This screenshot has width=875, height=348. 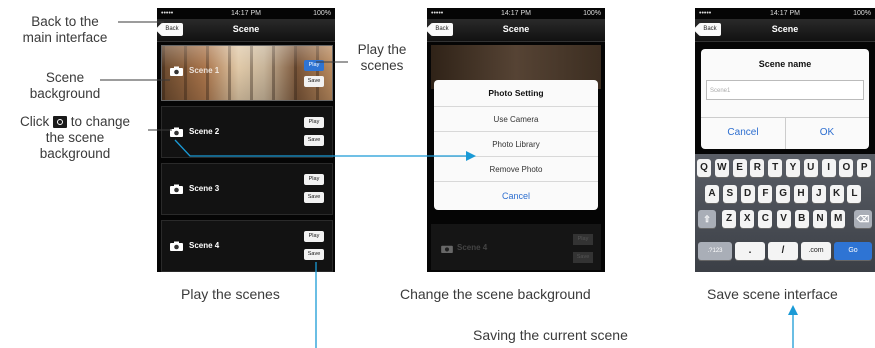 I want to click on scene-name-input: Scene1, so click(x=785, y=90).